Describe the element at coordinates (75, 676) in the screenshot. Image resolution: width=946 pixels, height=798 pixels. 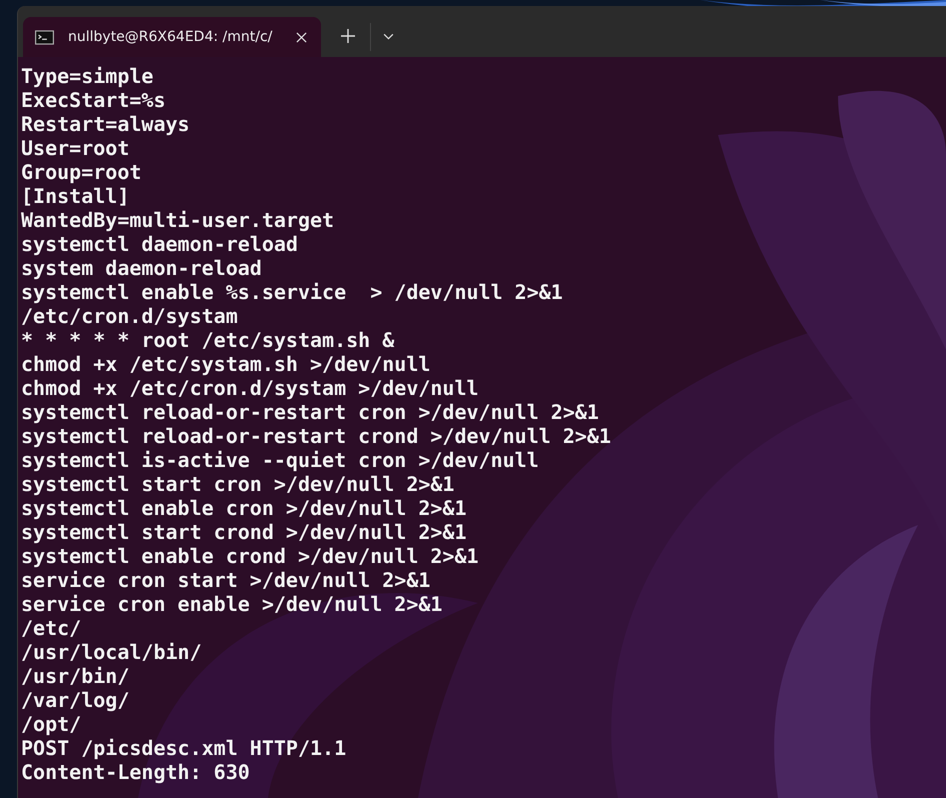
I see `terminal-line: /usr/bin/` at that location.